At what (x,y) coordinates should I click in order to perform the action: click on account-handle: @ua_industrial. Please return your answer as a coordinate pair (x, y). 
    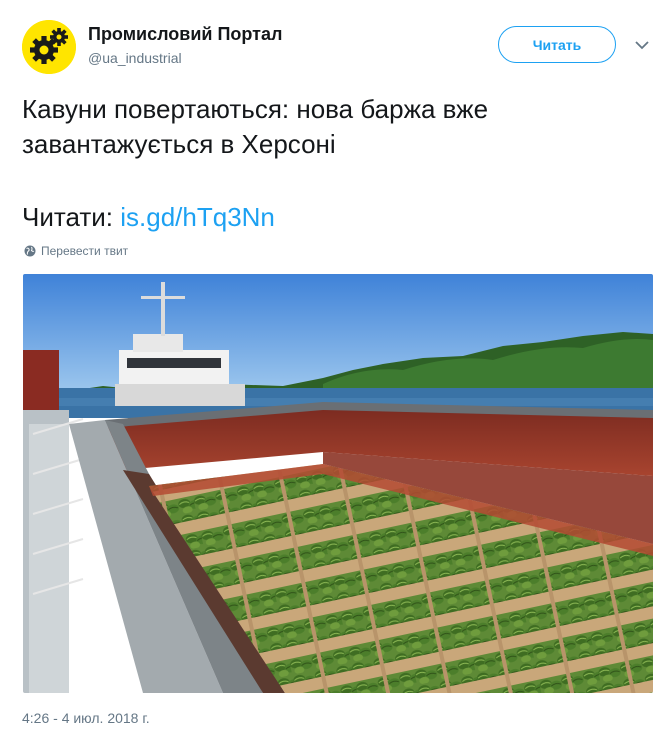
    Looking at the image, I should click on (135, 58).